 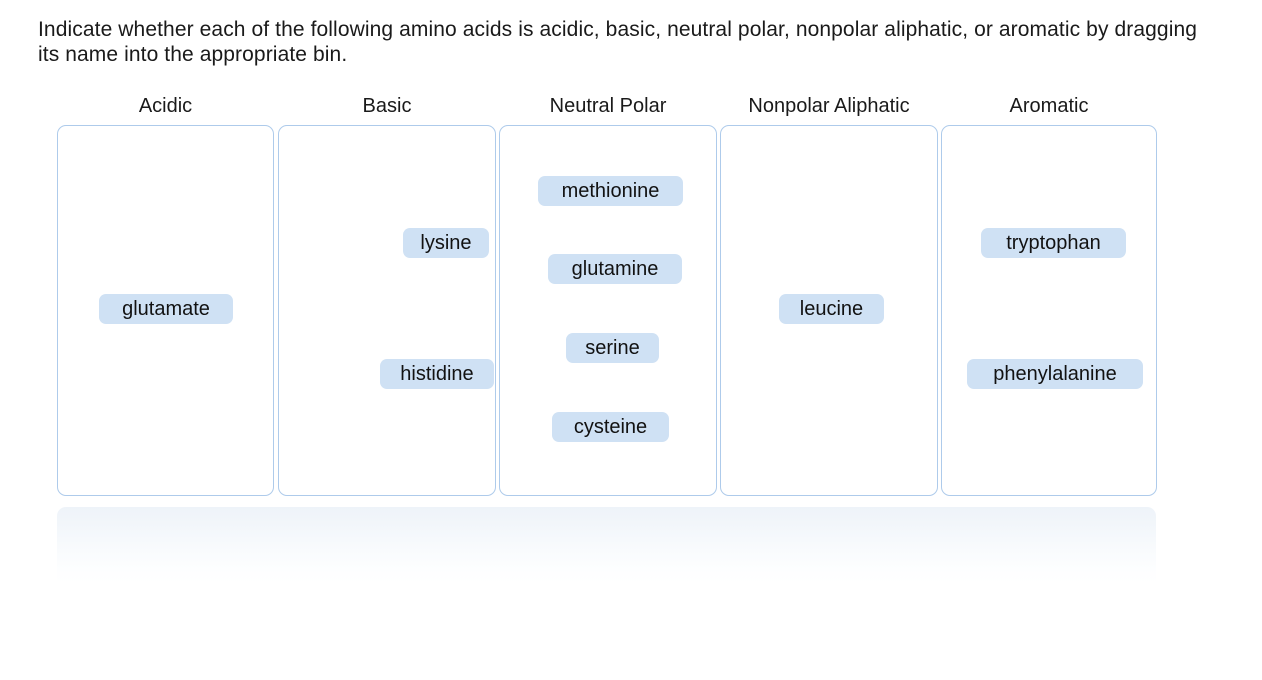 I want to click on bin-column-acidic: Acidic glutamate, so click(x=165, y=295).